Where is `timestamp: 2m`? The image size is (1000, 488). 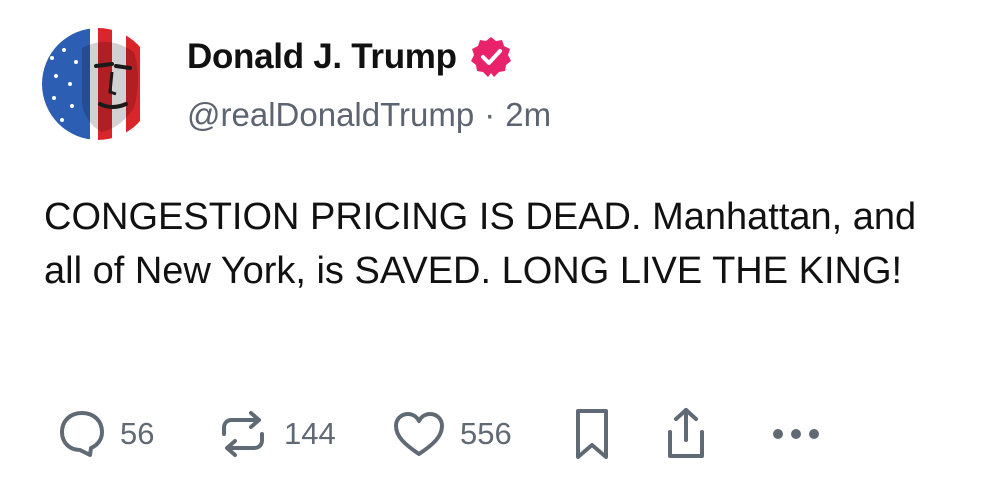 timestamp: 2m is located at coordinates (528, 115).